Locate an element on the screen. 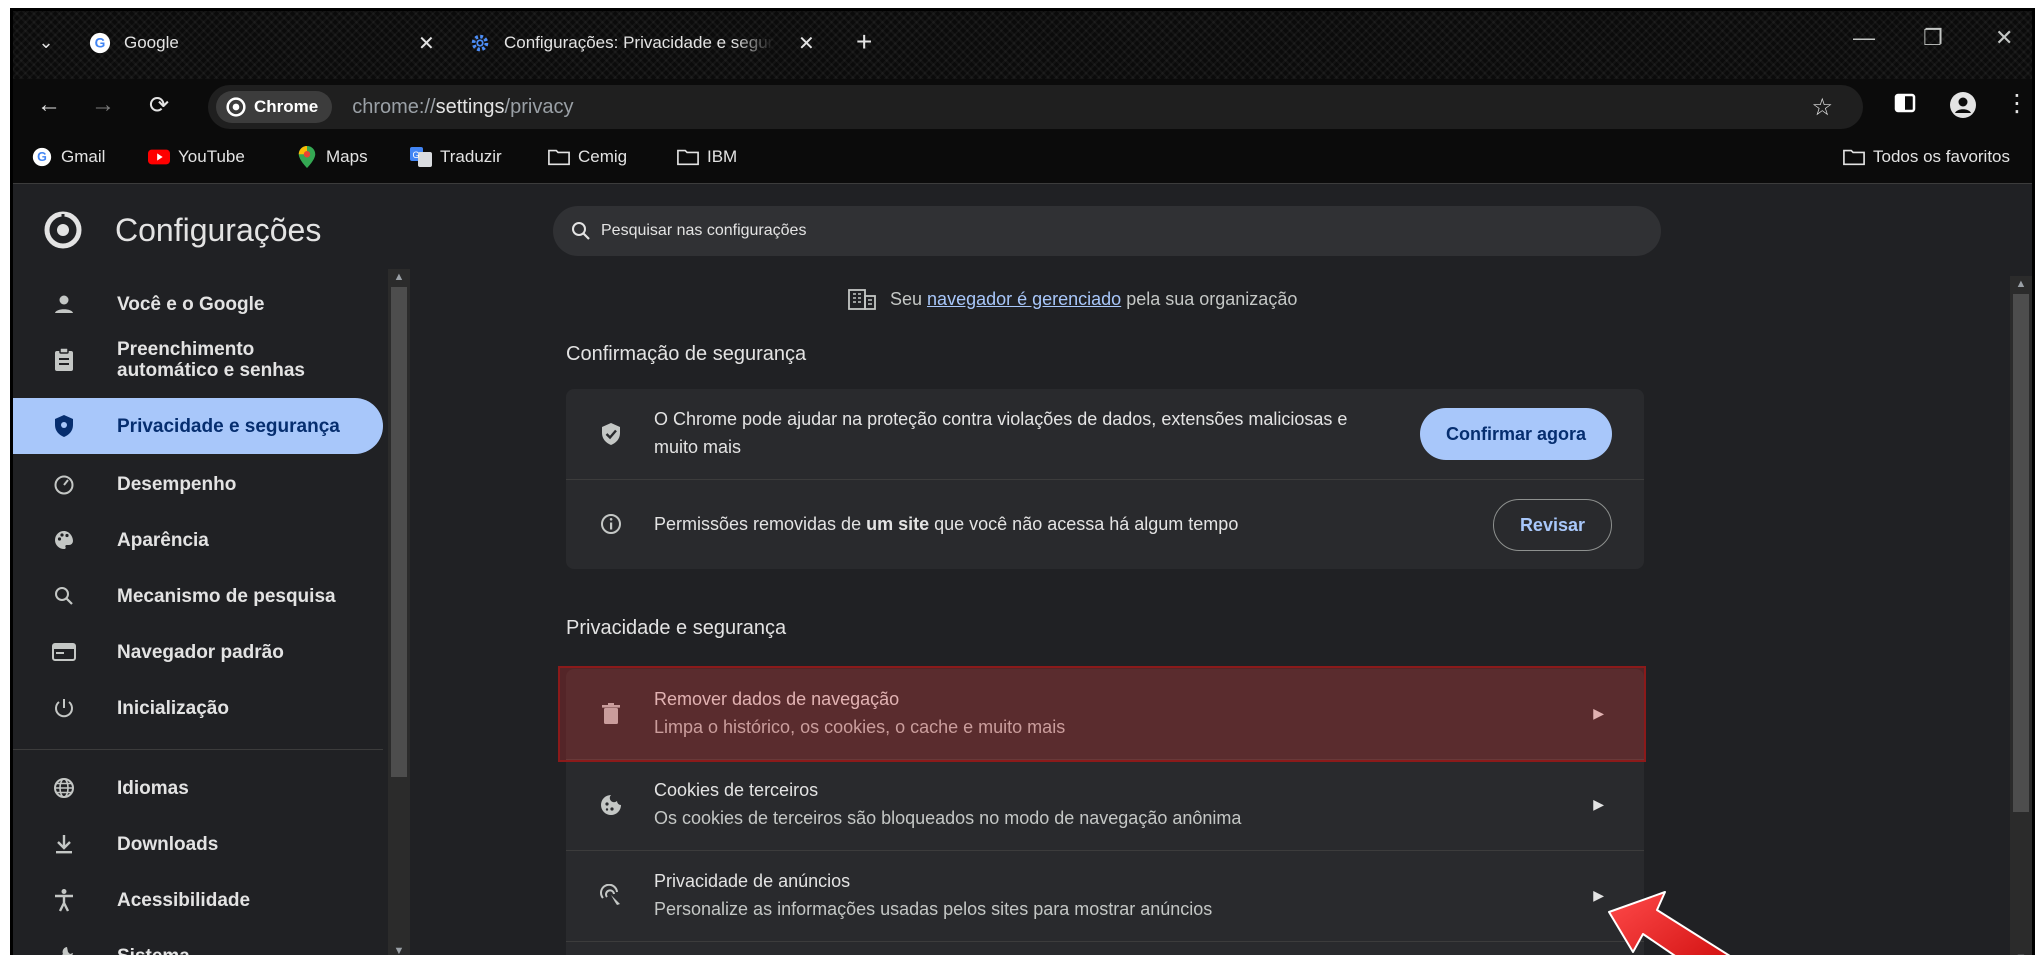 The height and width of the screenshot is (955, 2041). main-scrollbar: ▲ ▼ is located at coordinates (2021, 615).